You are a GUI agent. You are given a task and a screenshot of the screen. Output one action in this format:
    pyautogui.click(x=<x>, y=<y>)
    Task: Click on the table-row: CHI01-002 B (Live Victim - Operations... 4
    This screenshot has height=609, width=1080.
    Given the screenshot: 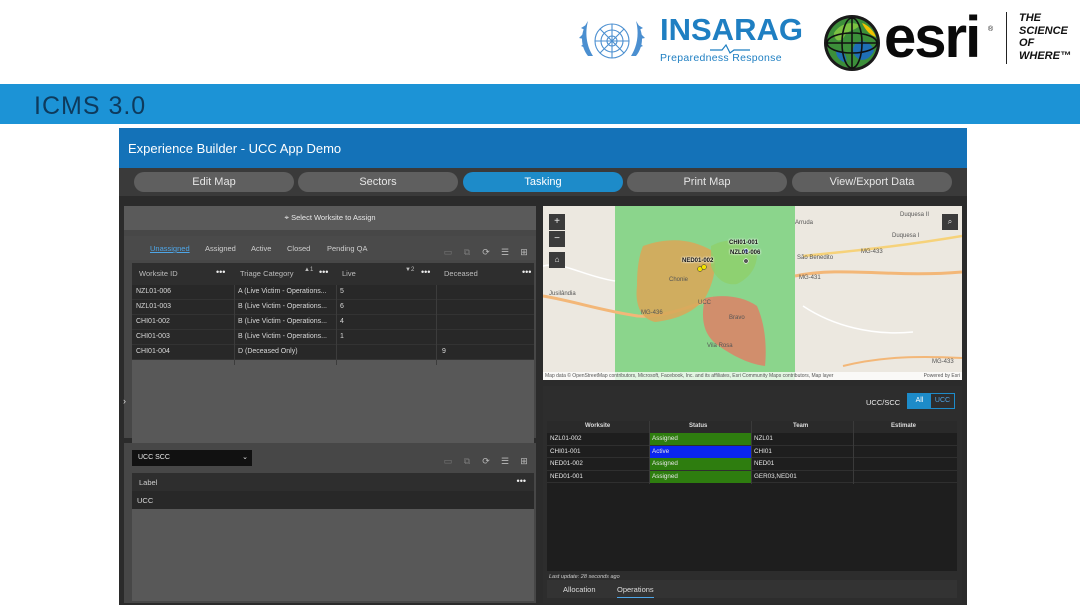 What is the action you would take?
    pyautogui.click(x=333, y=322)
    